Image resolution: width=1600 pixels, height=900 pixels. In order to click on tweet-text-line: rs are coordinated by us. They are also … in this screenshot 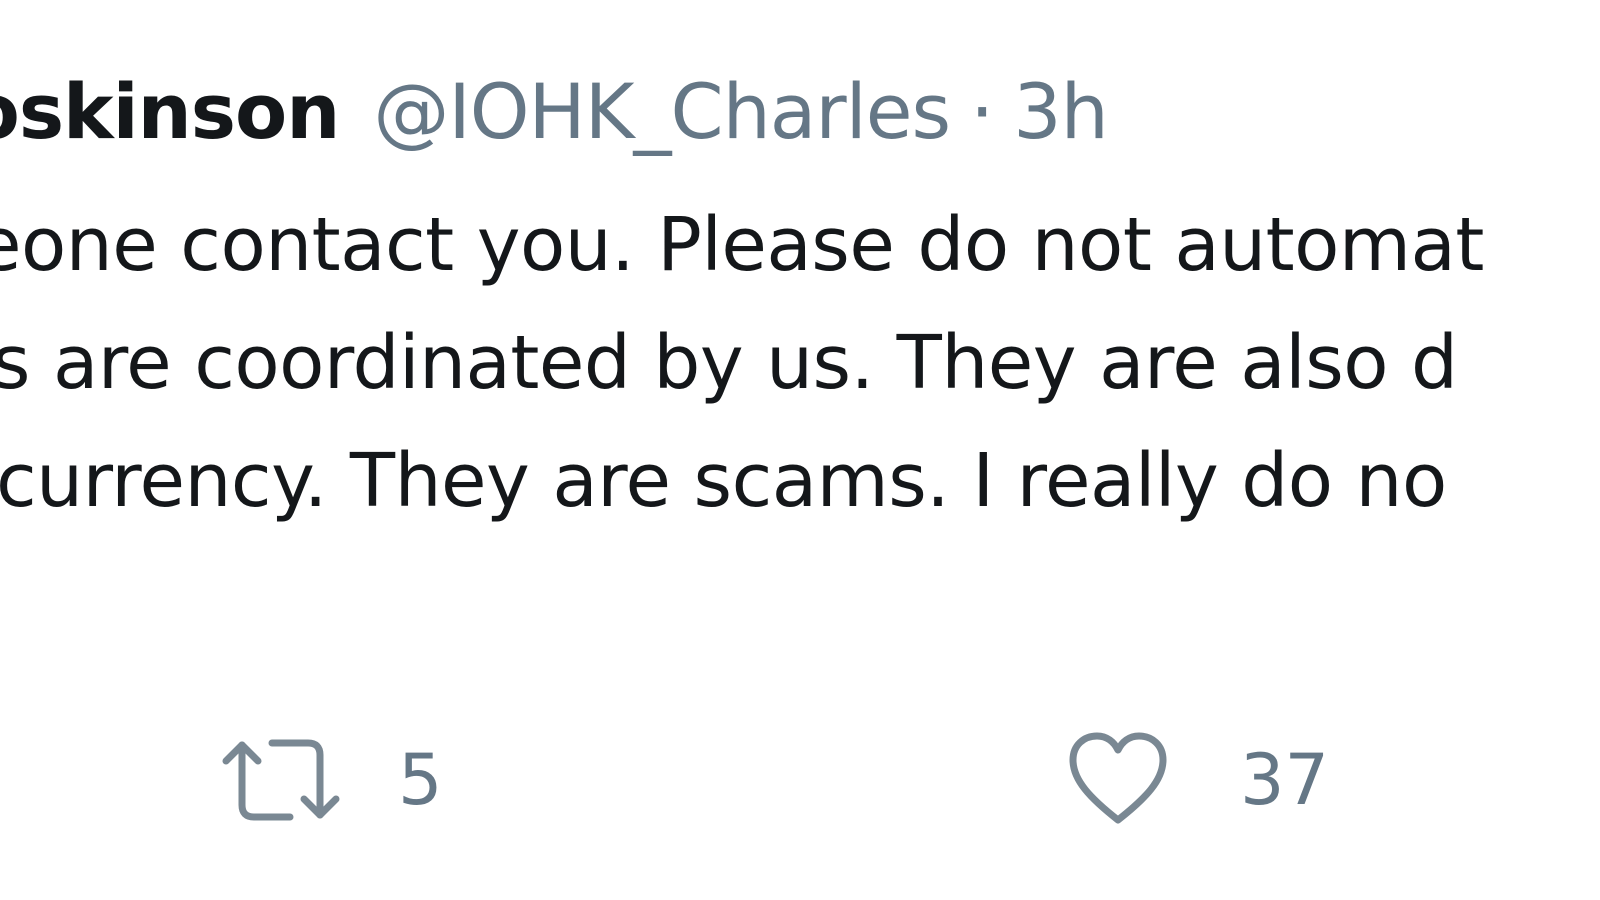, I will do `click(729, 363)`.